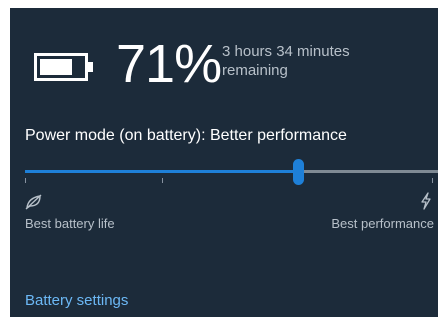 This screenshot has height=323, width=438. What do you see at coordinates (219, 320) in the screenshot?
I see `bottom-edge` at bounding box center [219, 320].